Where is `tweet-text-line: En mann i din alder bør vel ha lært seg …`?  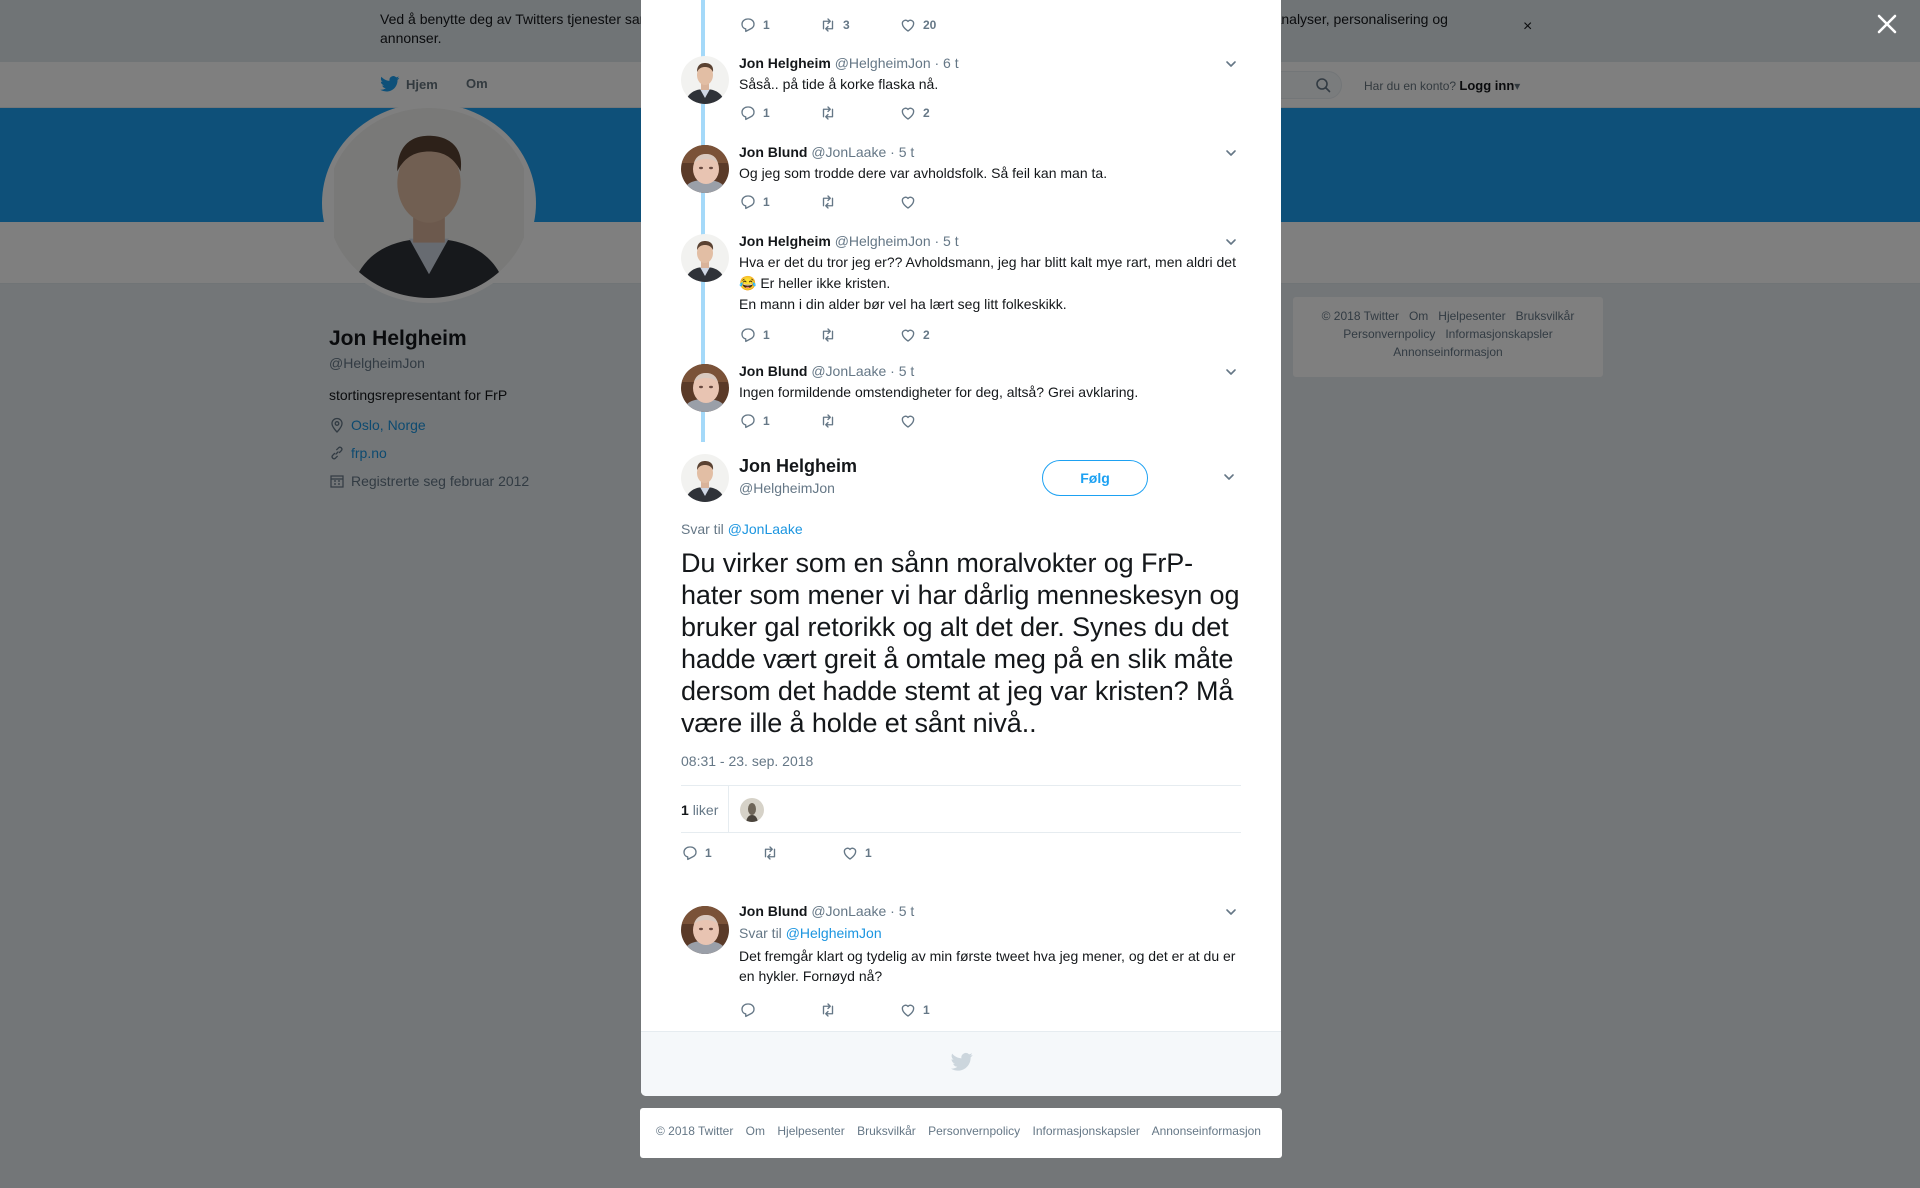 tweet-text-line: En mann i din alder bør vel ha lært seg … is located at coordinates (903, 304).